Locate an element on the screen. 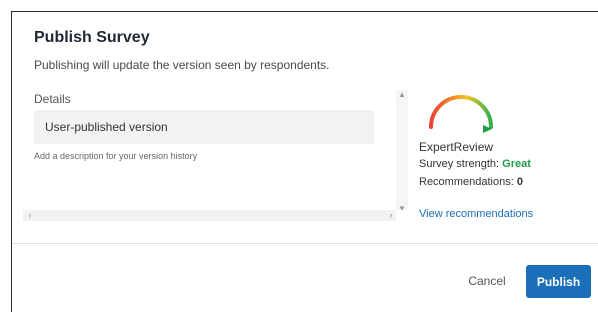 Image resolution: width=598 pixels, height=312 pixels. footer-divider is located at coordinates (305, 243).